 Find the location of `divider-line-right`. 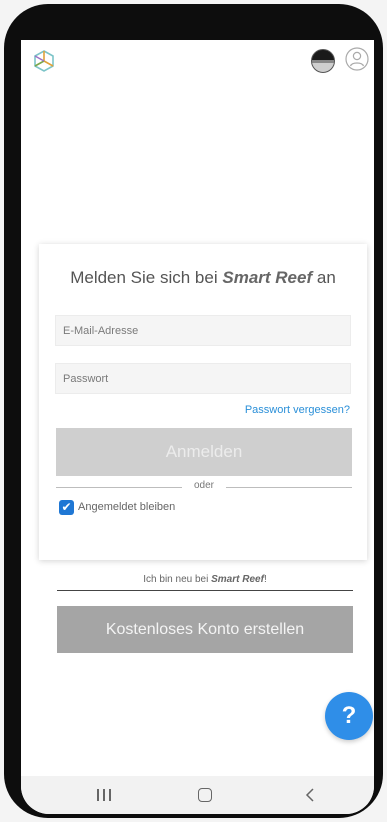

divider-line-right is located at coordinates (289, 487).